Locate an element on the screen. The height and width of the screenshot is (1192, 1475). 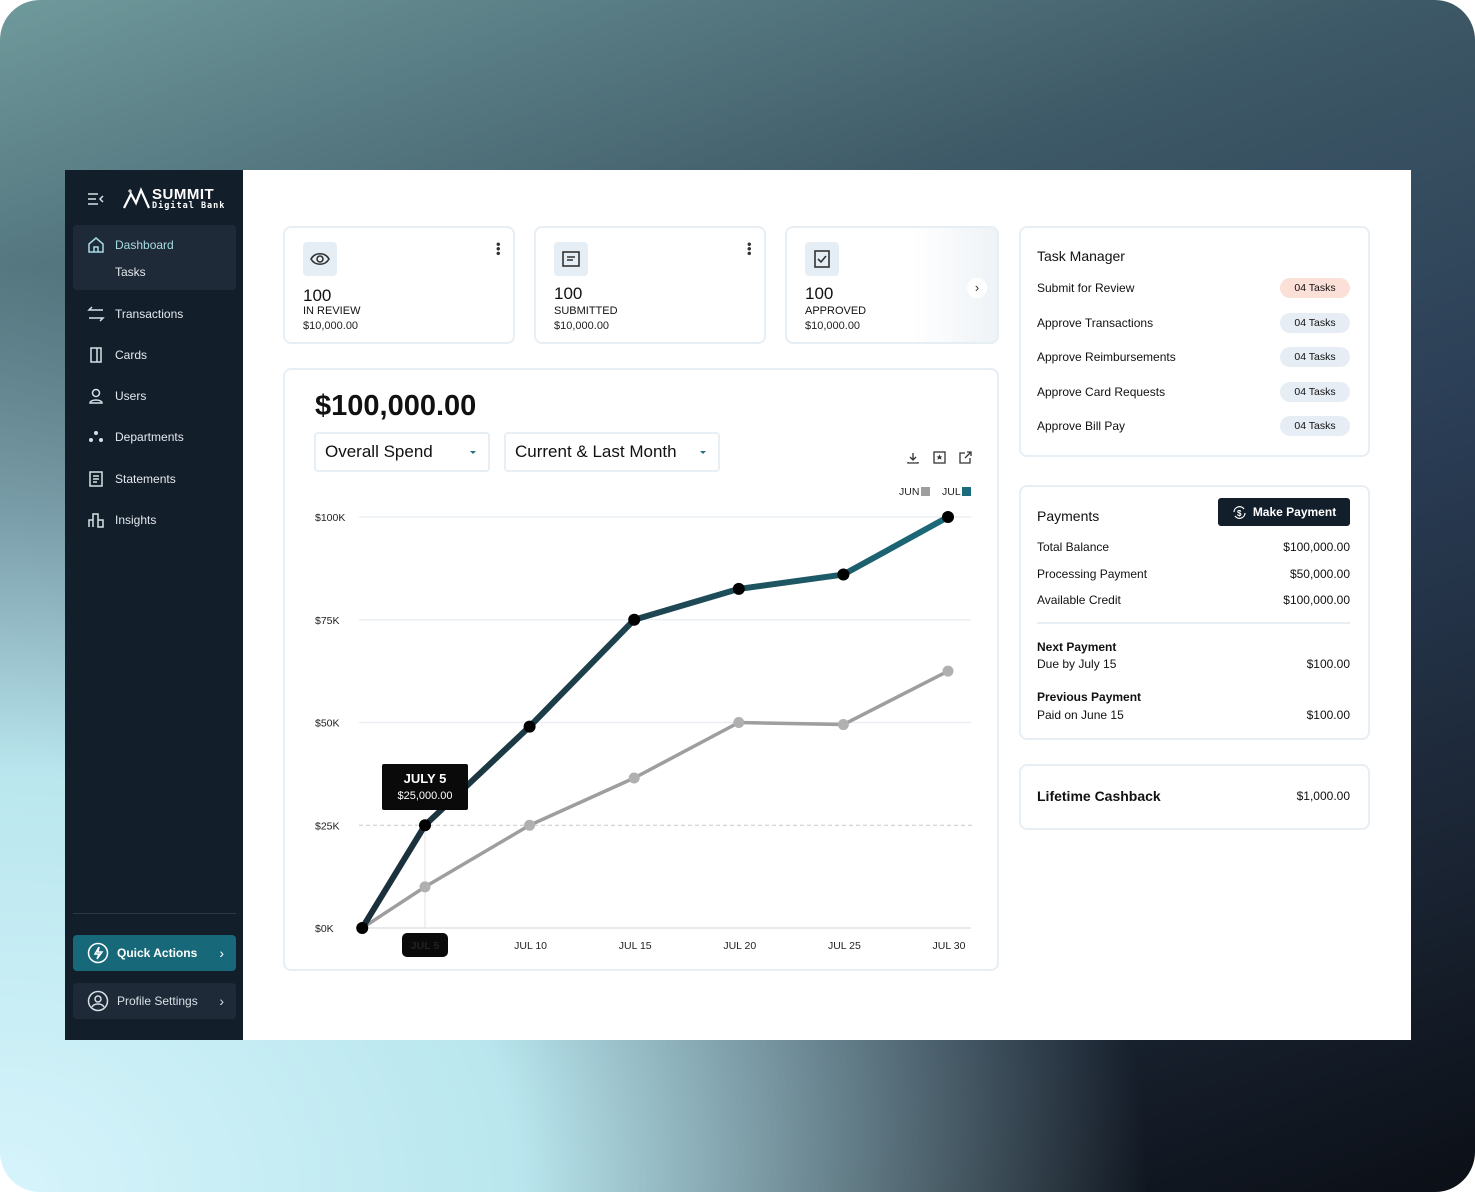
payment-cycle-icon: $ is located at coordinates (1239, 512).